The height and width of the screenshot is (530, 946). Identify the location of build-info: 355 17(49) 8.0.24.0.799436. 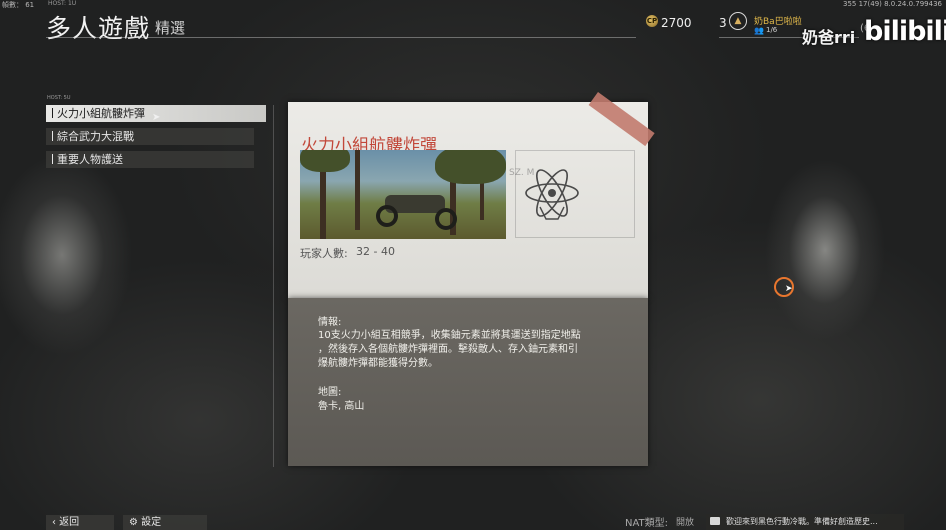
(892, 4).